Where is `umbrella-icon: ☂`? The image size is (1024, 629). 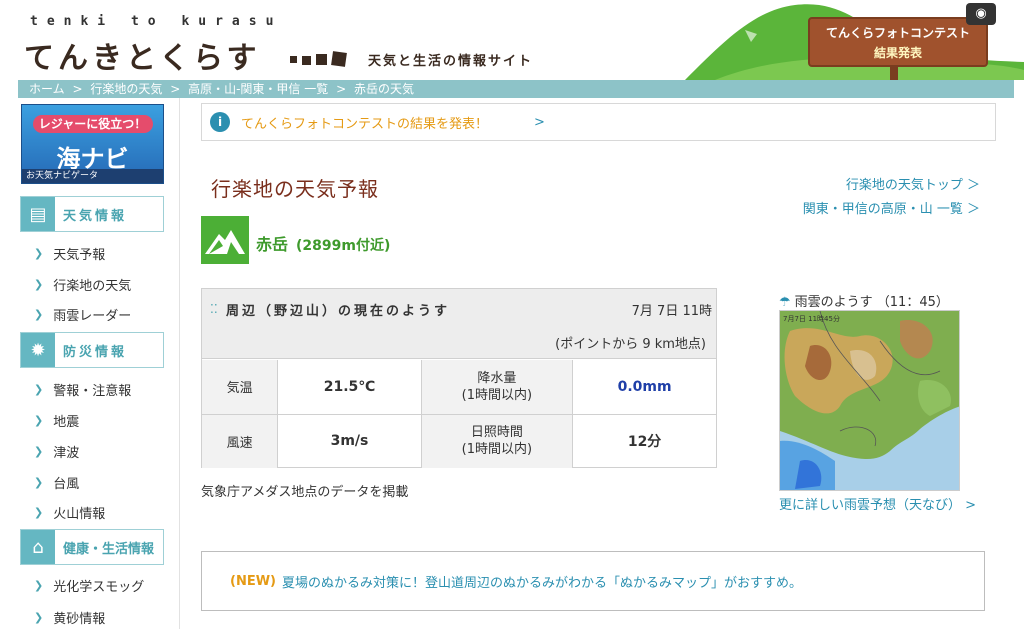 umbrella-icon: ☂ is located at coordinates (785, 302).